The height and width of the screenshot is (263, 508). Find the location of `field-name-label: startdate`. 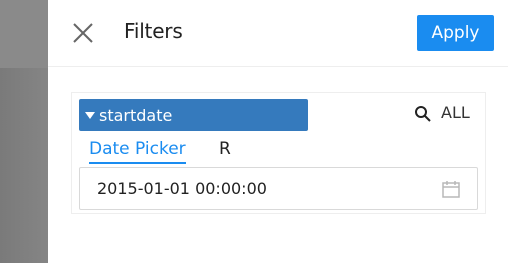

field-name-label: startdate is located at coordinates (136, 115).